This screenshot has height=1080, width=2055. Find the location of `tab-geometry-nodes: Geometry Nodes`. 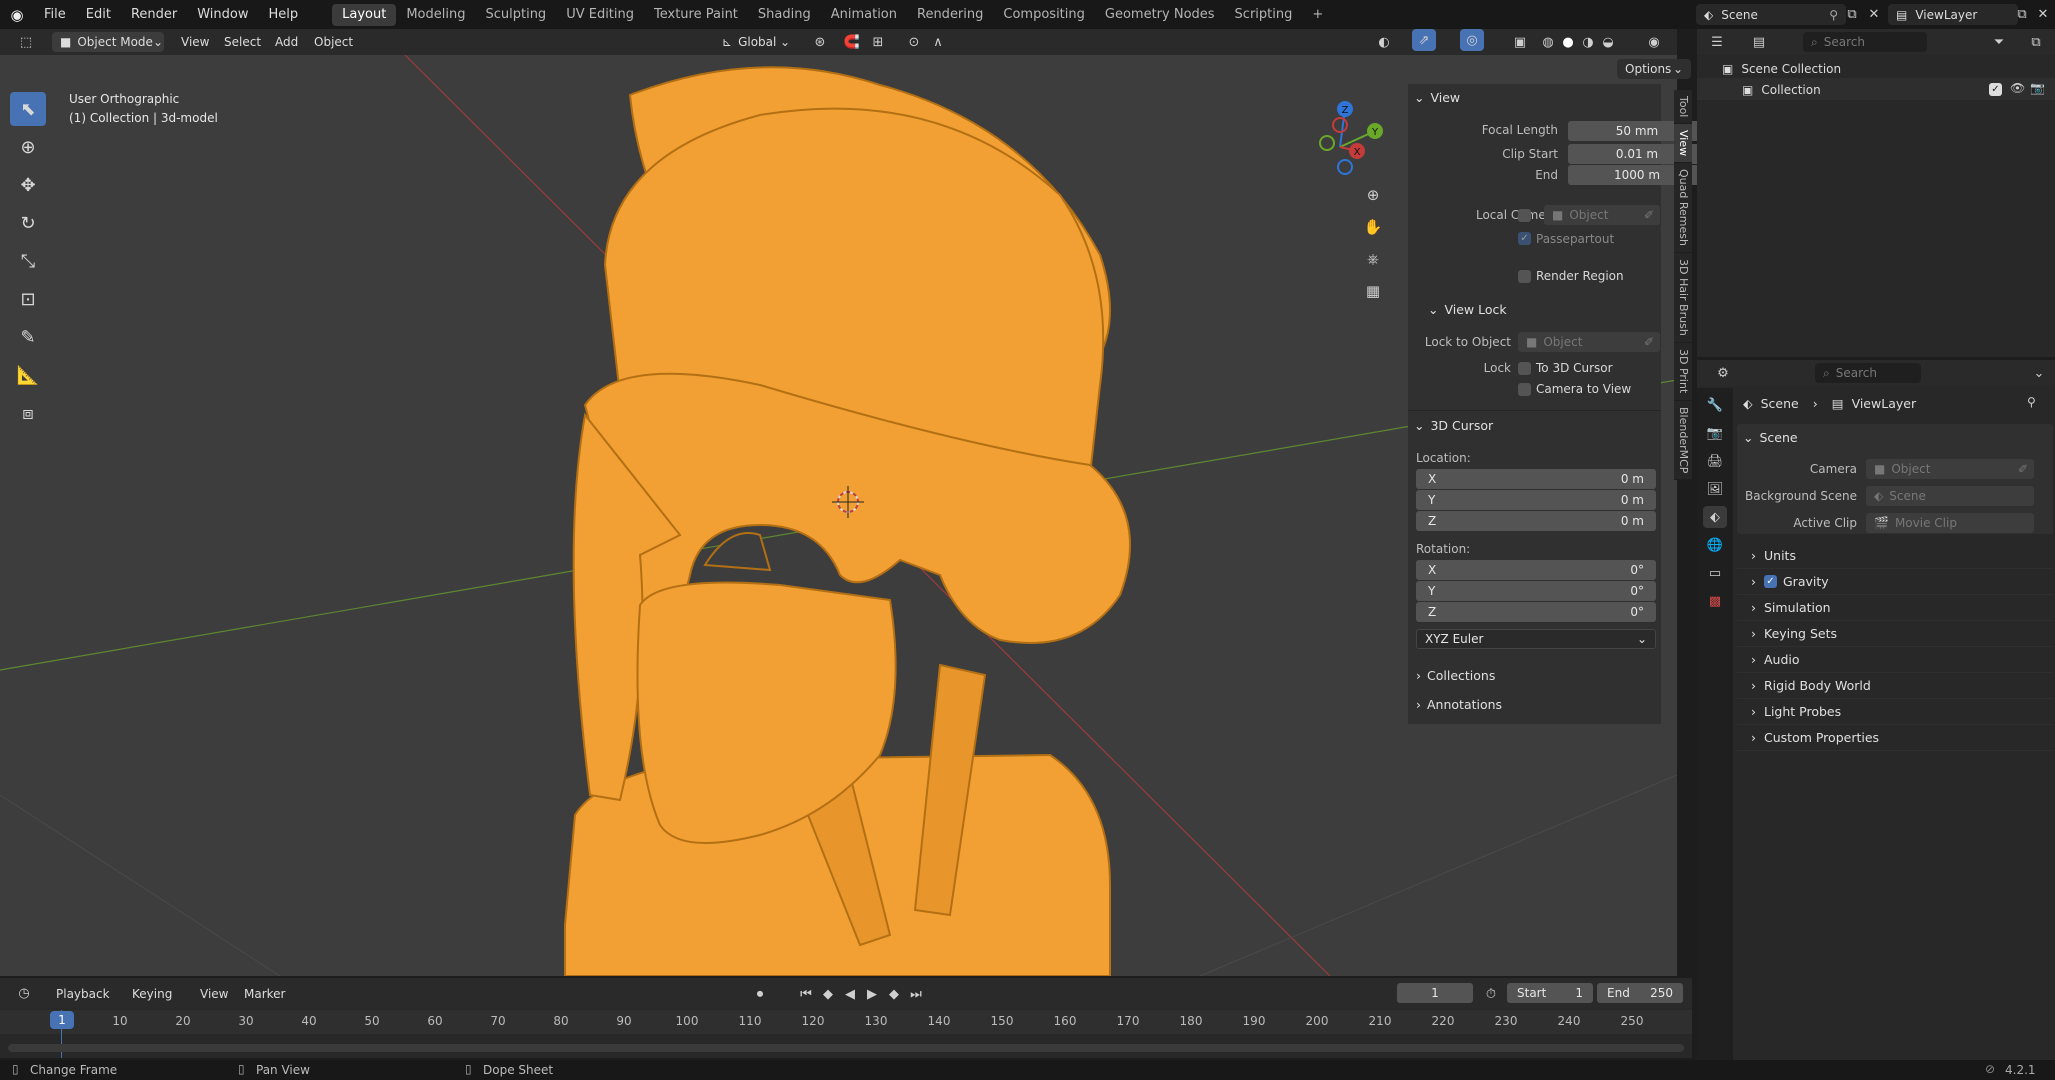

tab-geometry-nodes: Geometry Nodes is located at coordinates (1160, 15).